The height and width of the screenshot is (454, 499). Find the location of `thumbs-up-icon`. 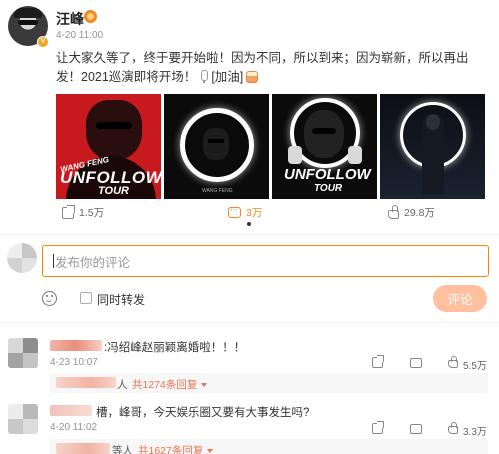

thumbs-up-icon is located at coordinates (393, 211).